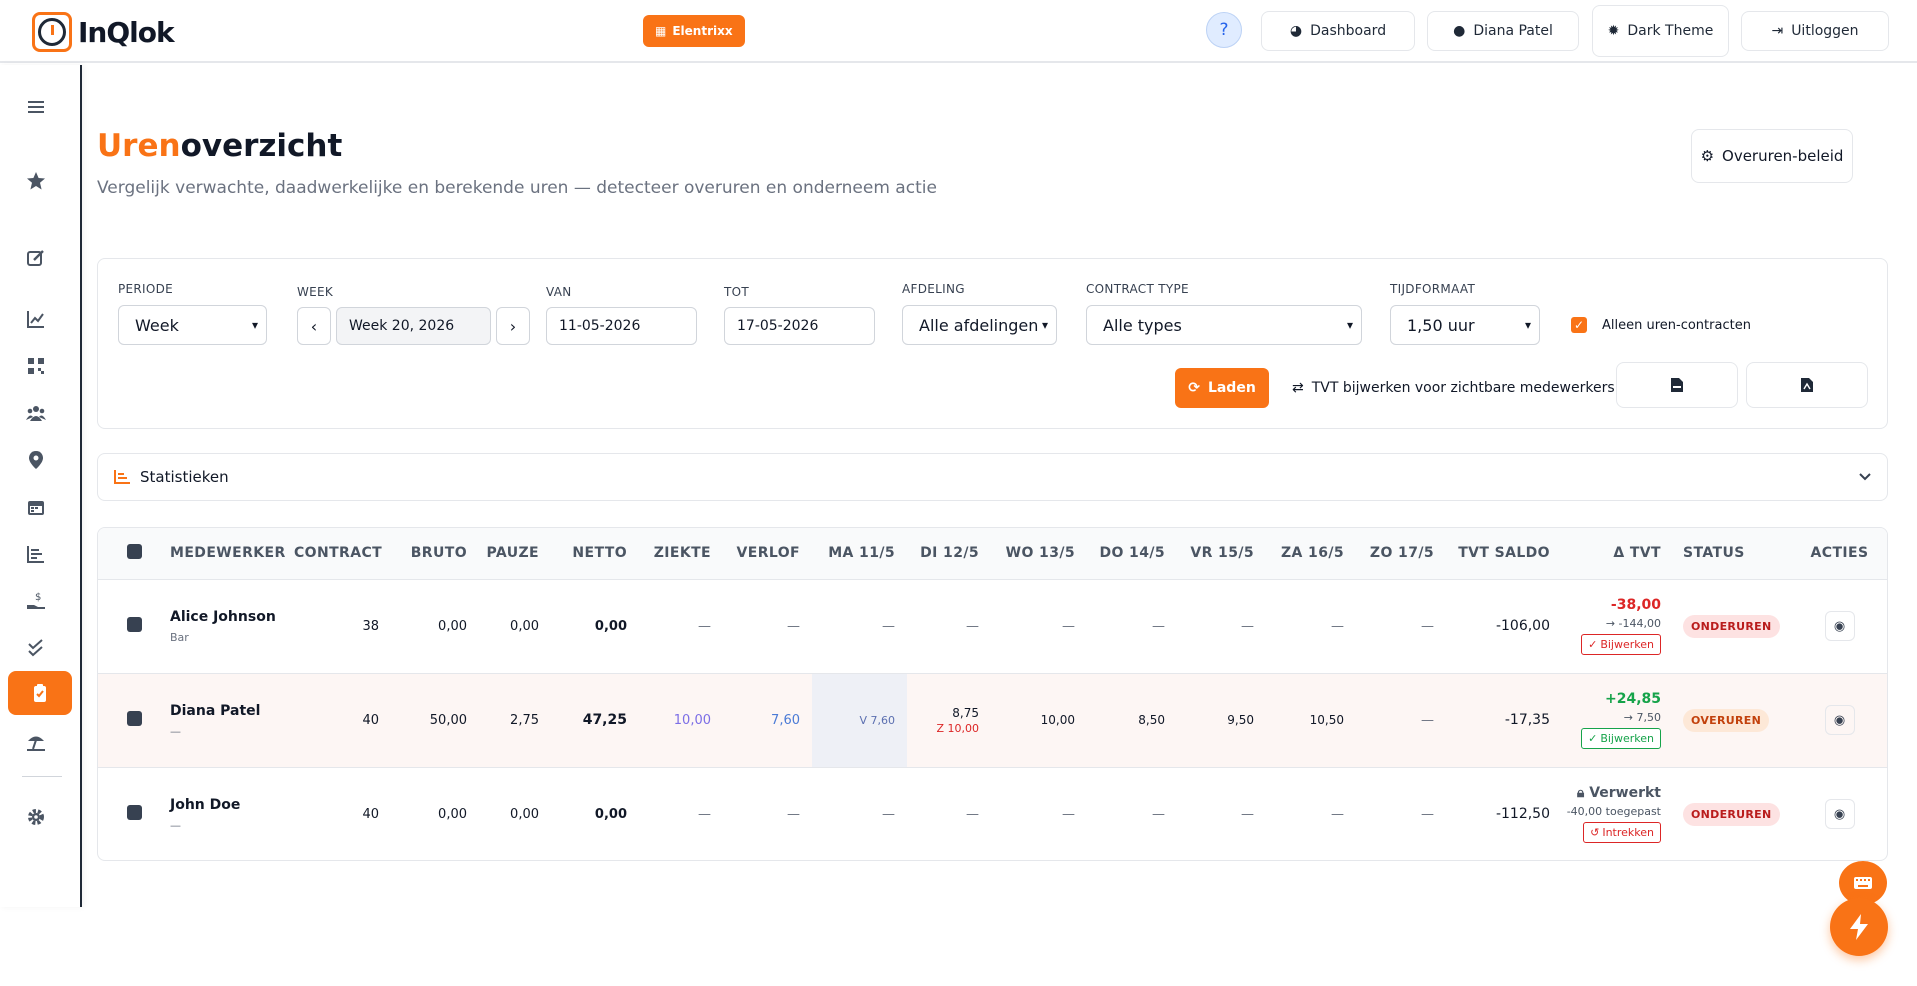  I want to click on overtime-policy-button: ⚙ Overuren-beleid, so click(1772, 156).